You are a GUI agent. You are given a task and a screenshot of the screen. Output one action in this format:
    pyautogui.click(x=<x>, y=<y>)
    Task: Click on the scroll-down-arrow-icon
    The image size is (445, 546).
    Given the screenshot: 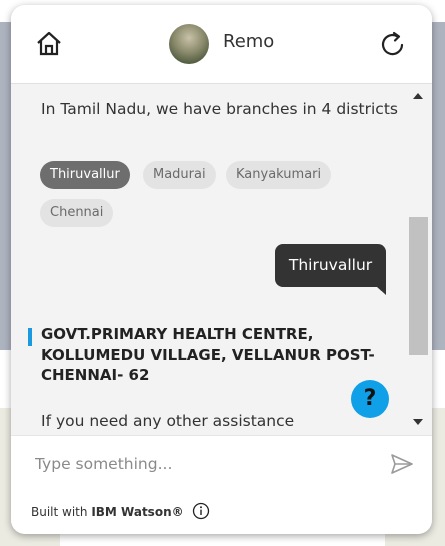 What is the action you would take?
    pyautogui.click(x=418, y=422)
    